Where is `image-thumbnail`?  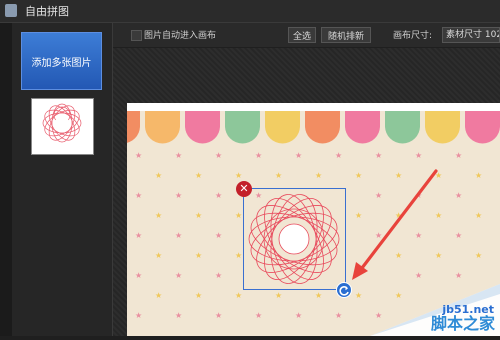 image-thumbnail is located at coordinates (62, 126).